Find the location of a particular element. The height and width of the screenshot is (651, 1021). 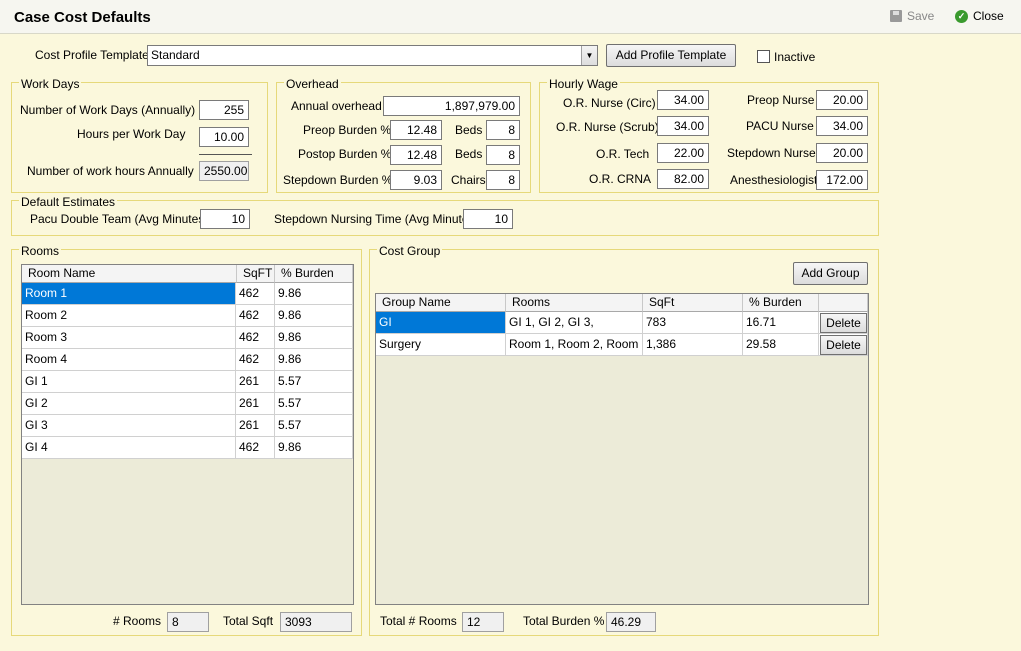

preop-nurse-label: Preop Nurse is located at coordinates (781, 100).